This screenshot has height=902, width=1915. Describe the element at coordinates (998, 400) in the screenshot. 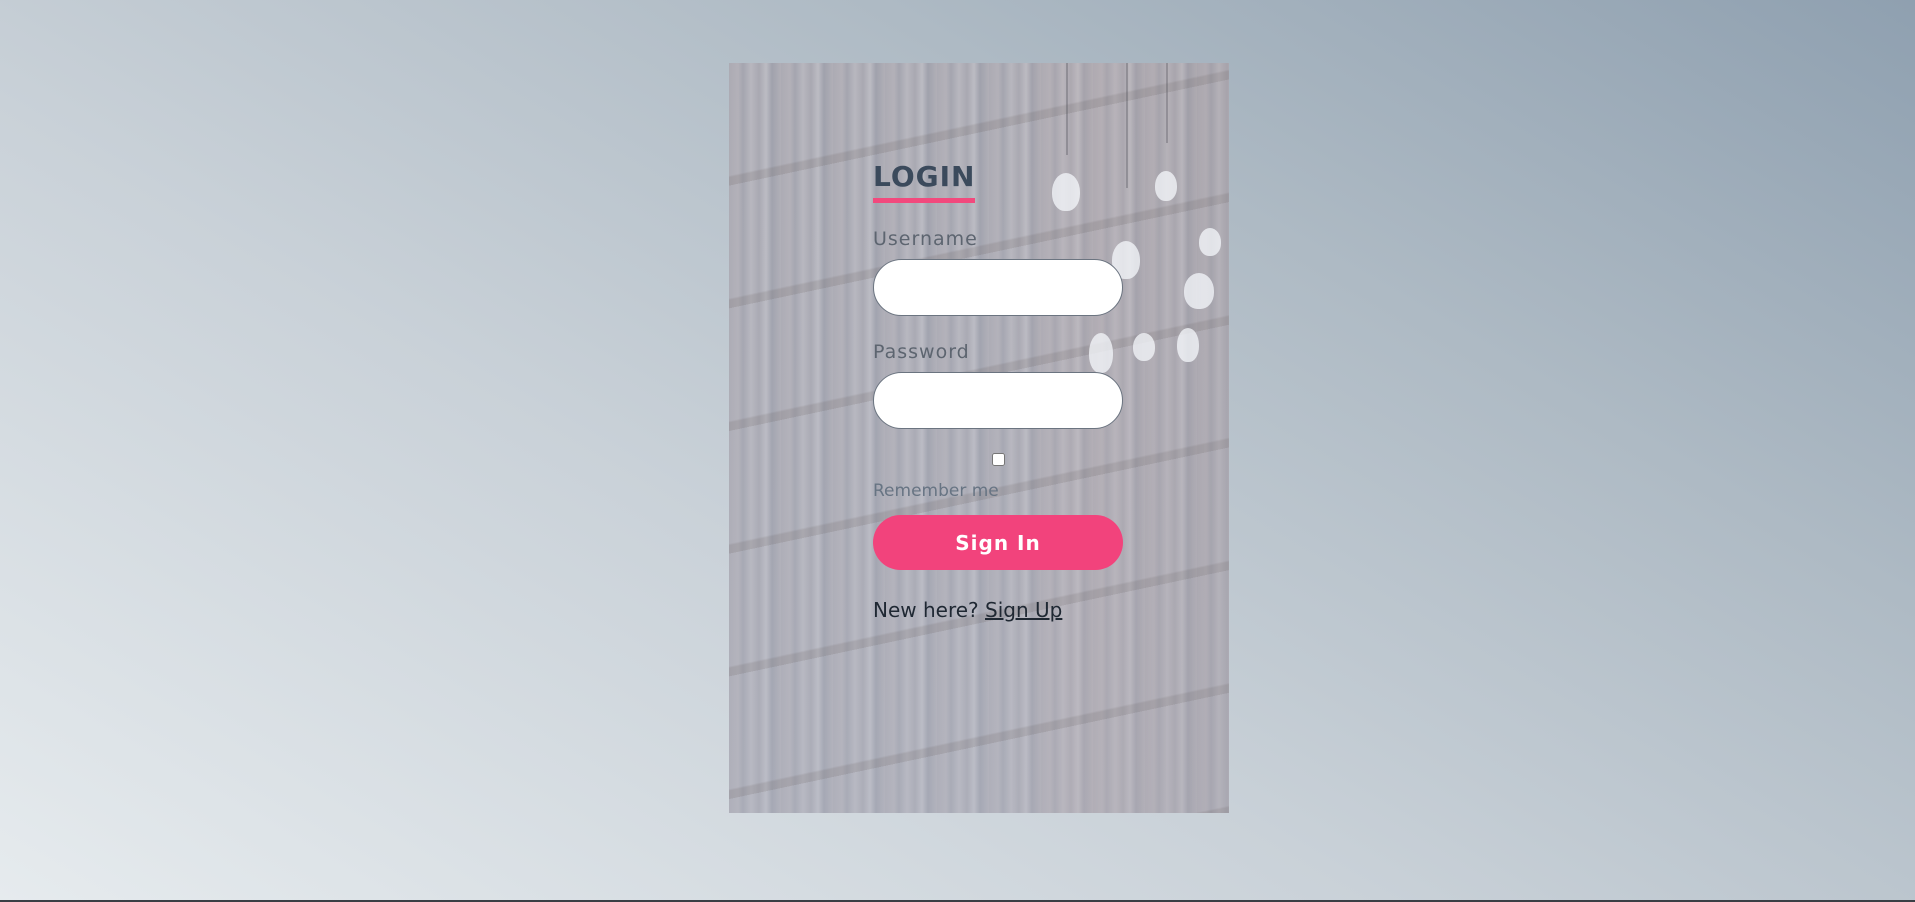

I see `password-input` at that location.